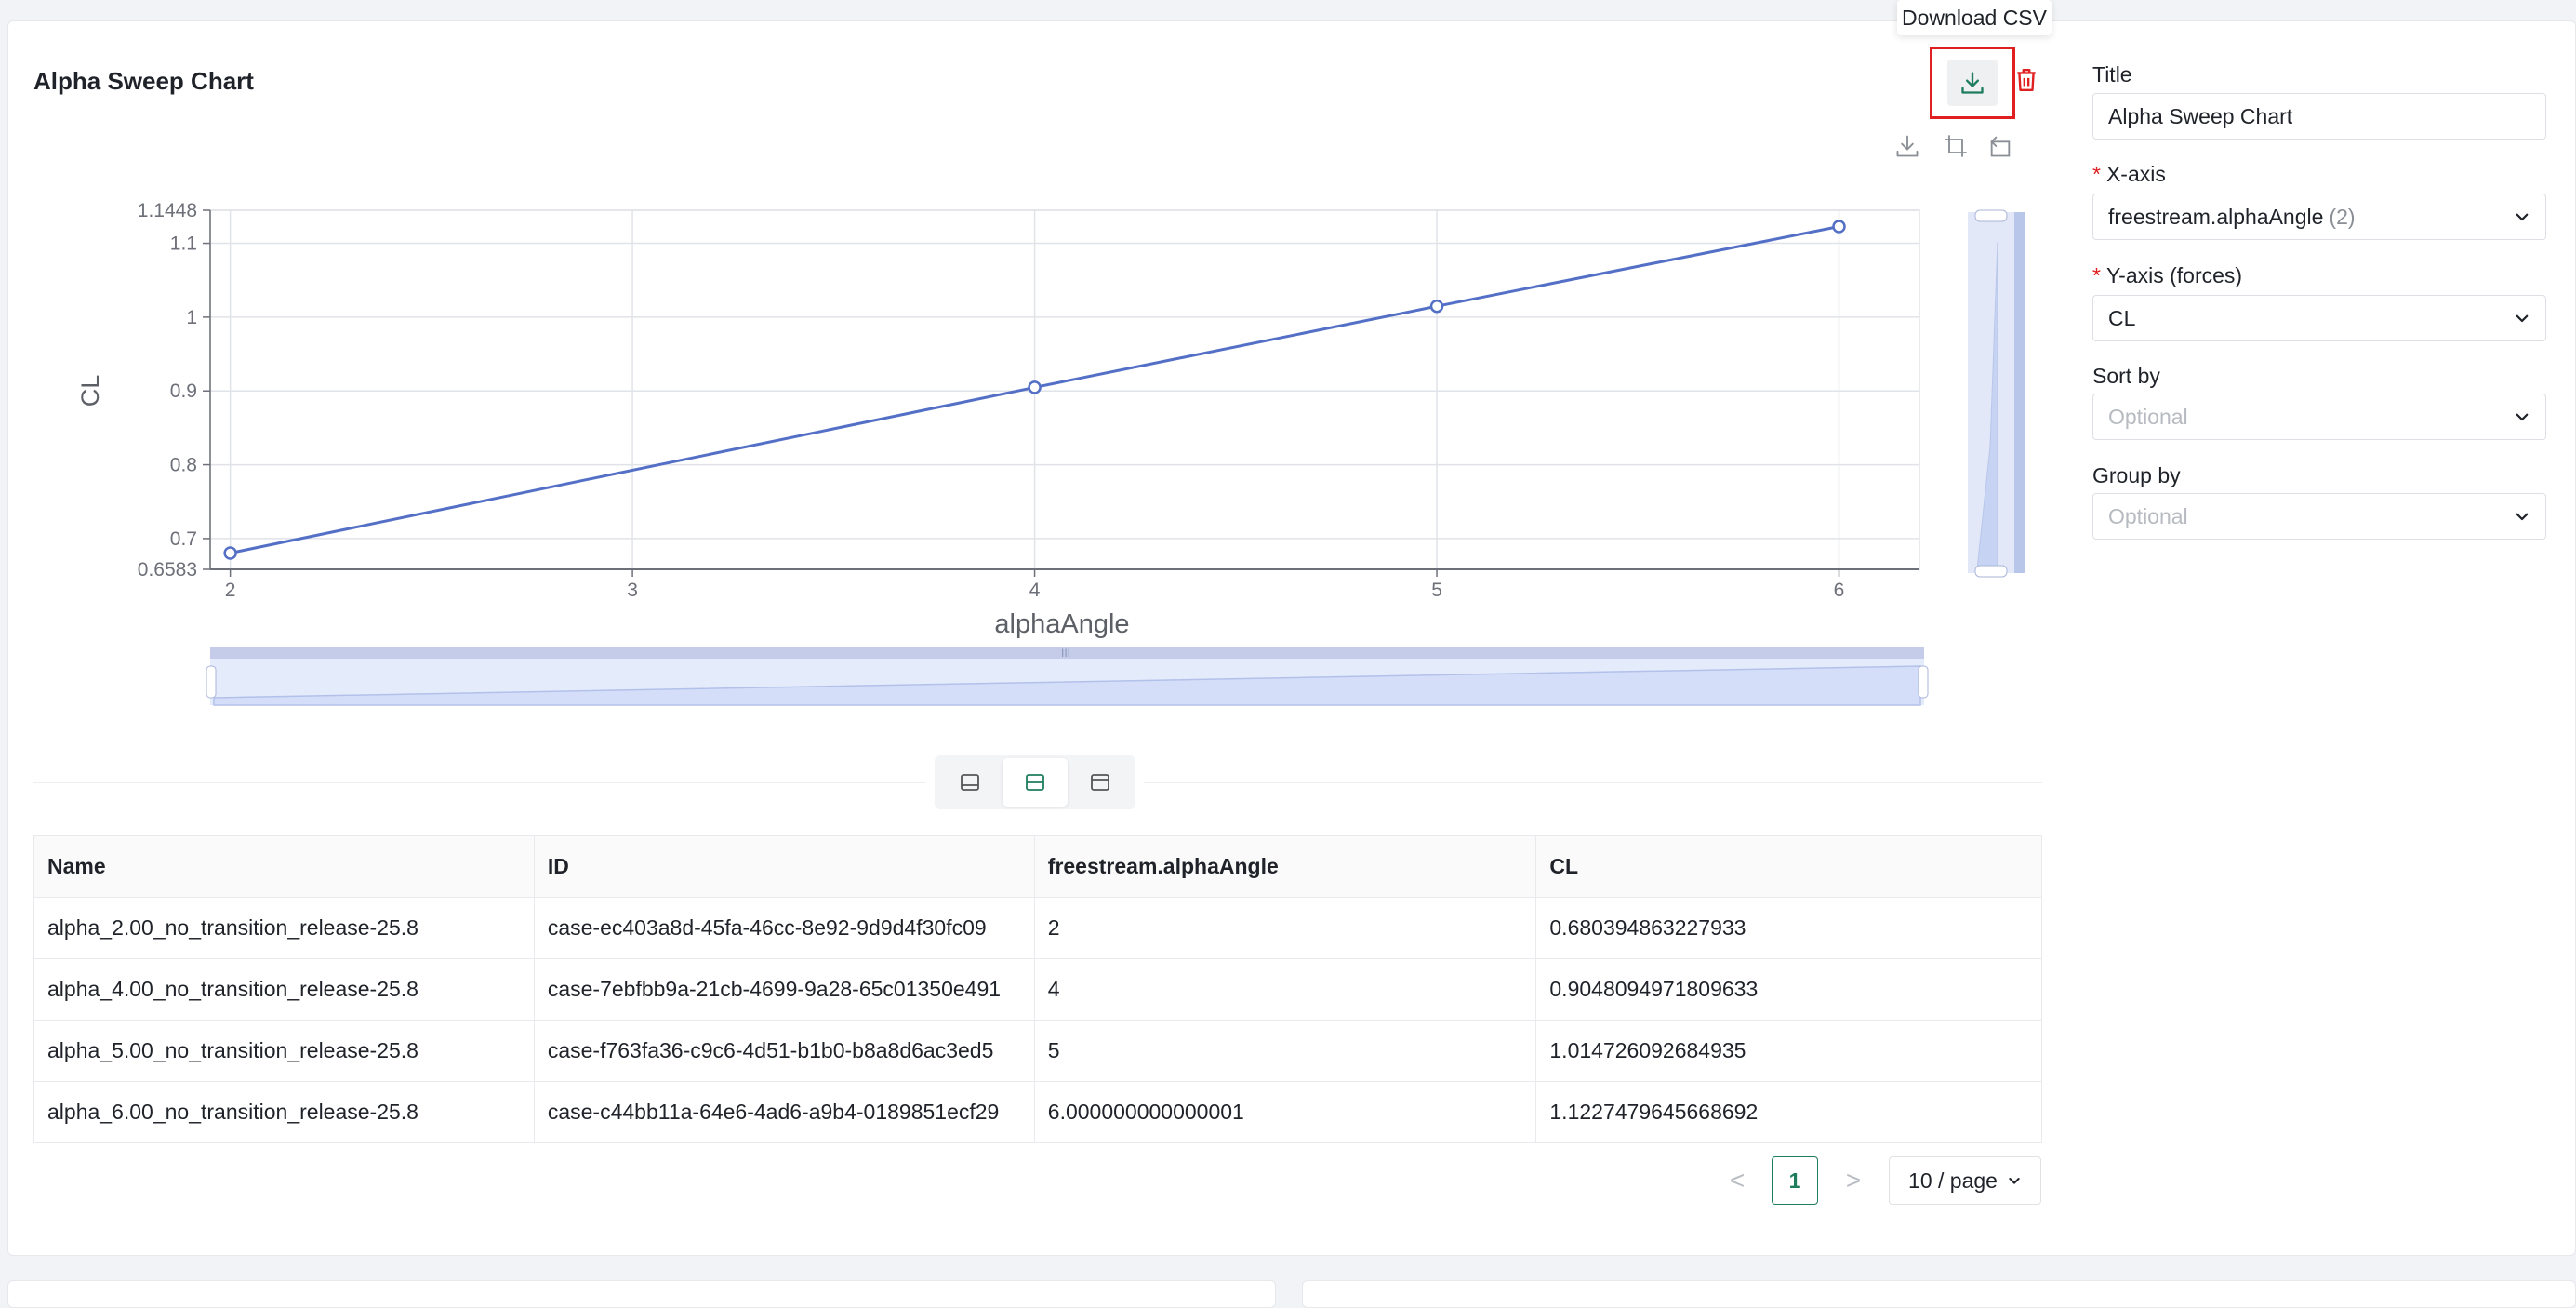 The height and width of the screenshot is (1308, 2576). Describe the element at coordinates (90, 391) in the screenshot. I see `y-axis-label: CL` at that location.